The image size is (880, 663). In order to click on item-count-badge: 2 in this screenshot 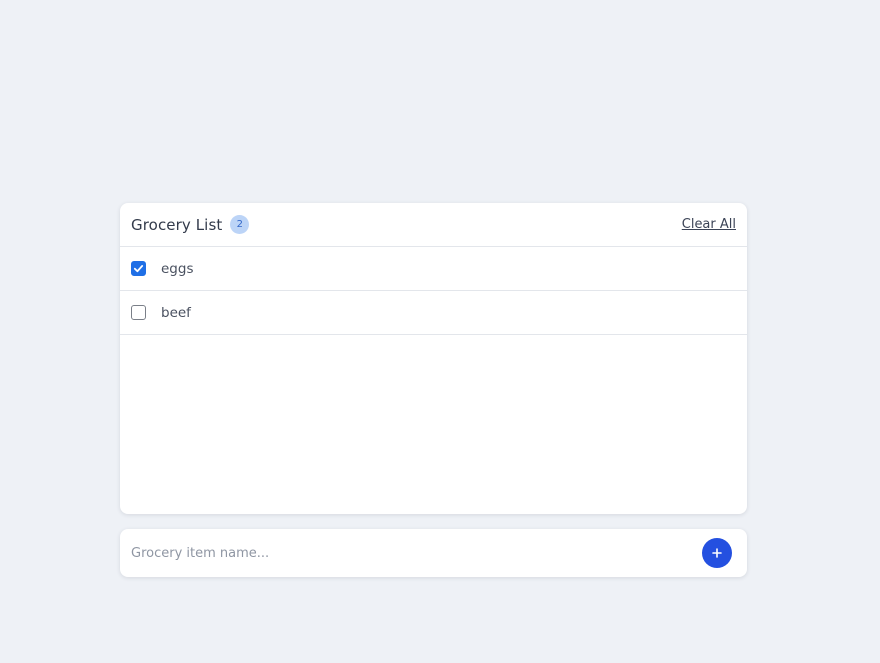, I will do `click(240, 224)`.